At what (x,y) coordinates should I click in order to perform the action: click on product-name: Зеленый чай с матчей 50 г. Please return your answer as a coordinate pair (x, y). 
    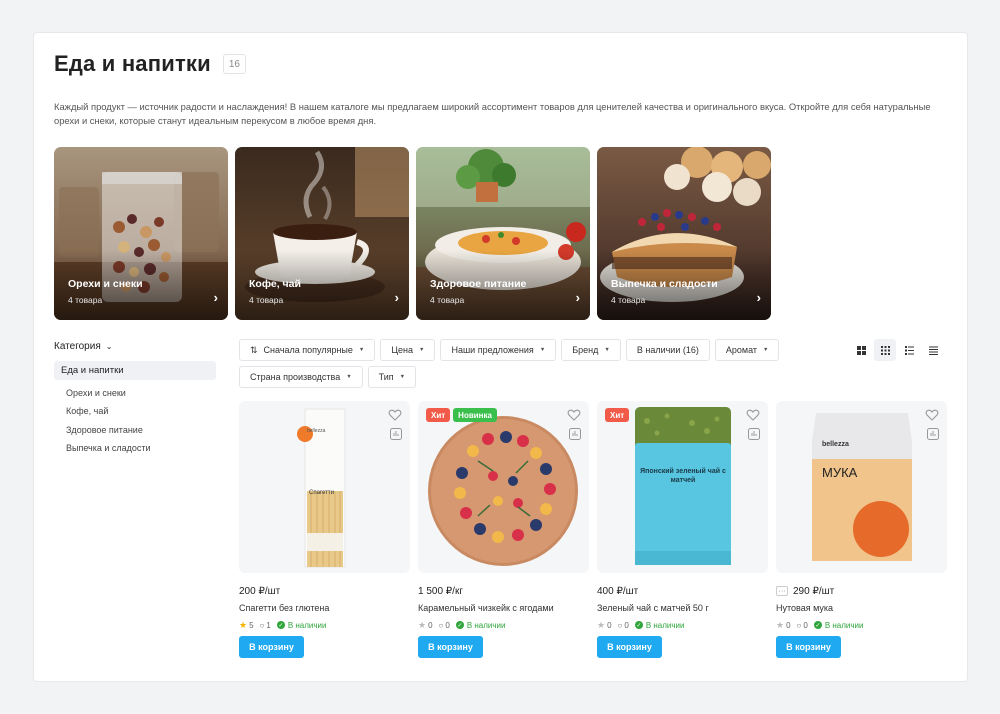
    Looking at the image, I should click on (682, 609).